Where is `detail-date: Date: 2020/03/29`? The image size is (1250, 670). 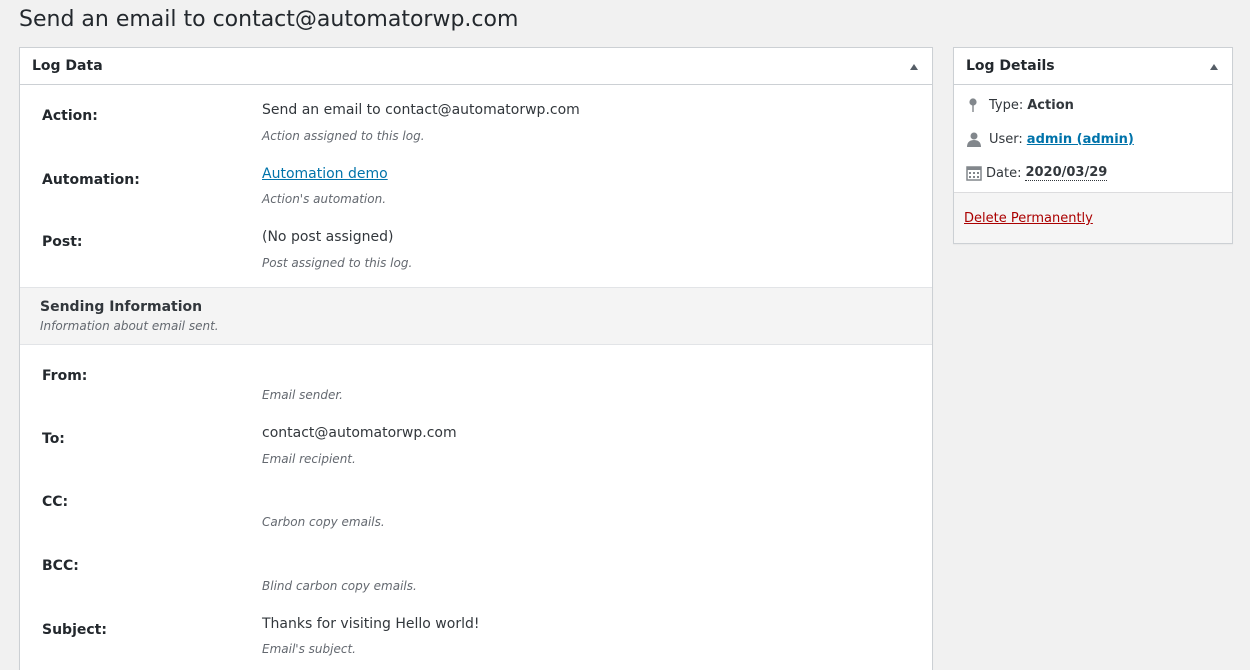
detail-date: Date: 2020/03/29 is located at coordinates (1037, 173).